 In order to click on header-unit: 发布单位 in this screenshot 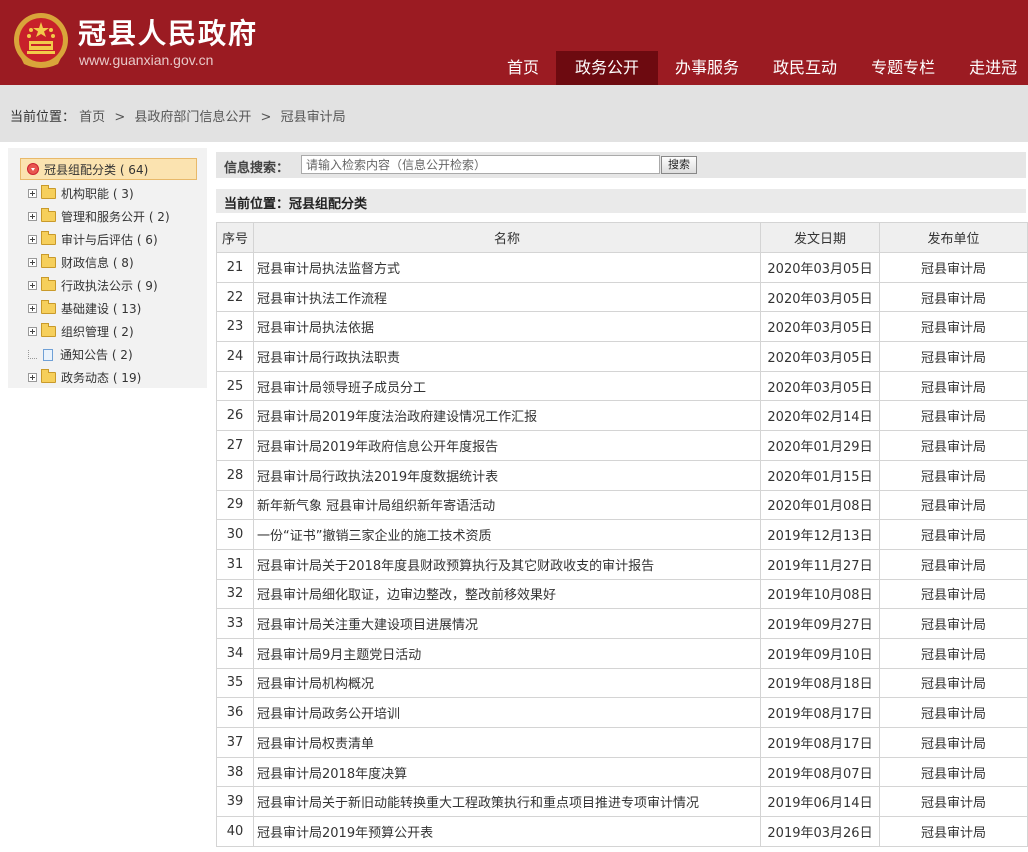, I will do `click(953, 237)`.